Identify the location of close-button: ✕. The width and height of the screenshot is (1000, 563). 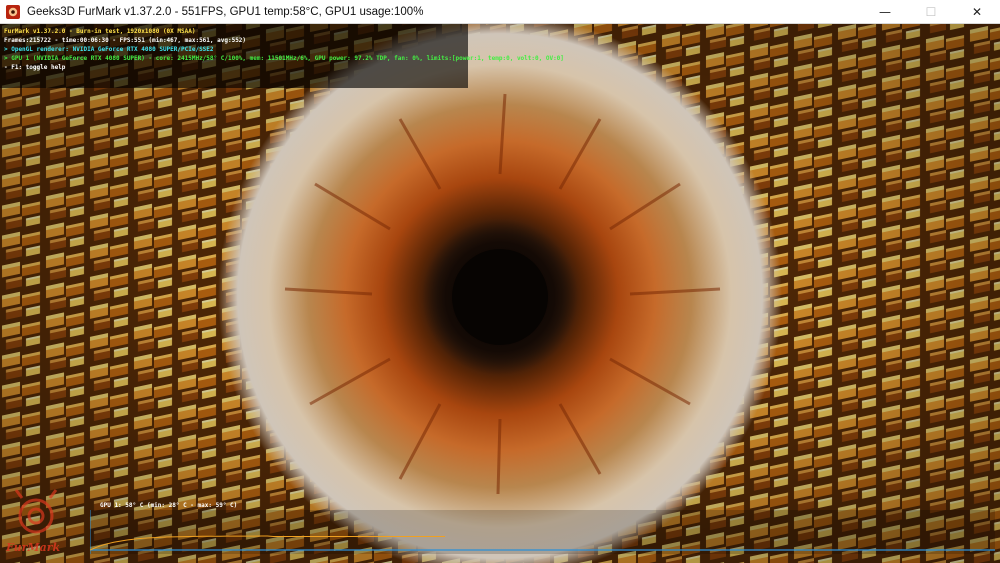
(977, 11).